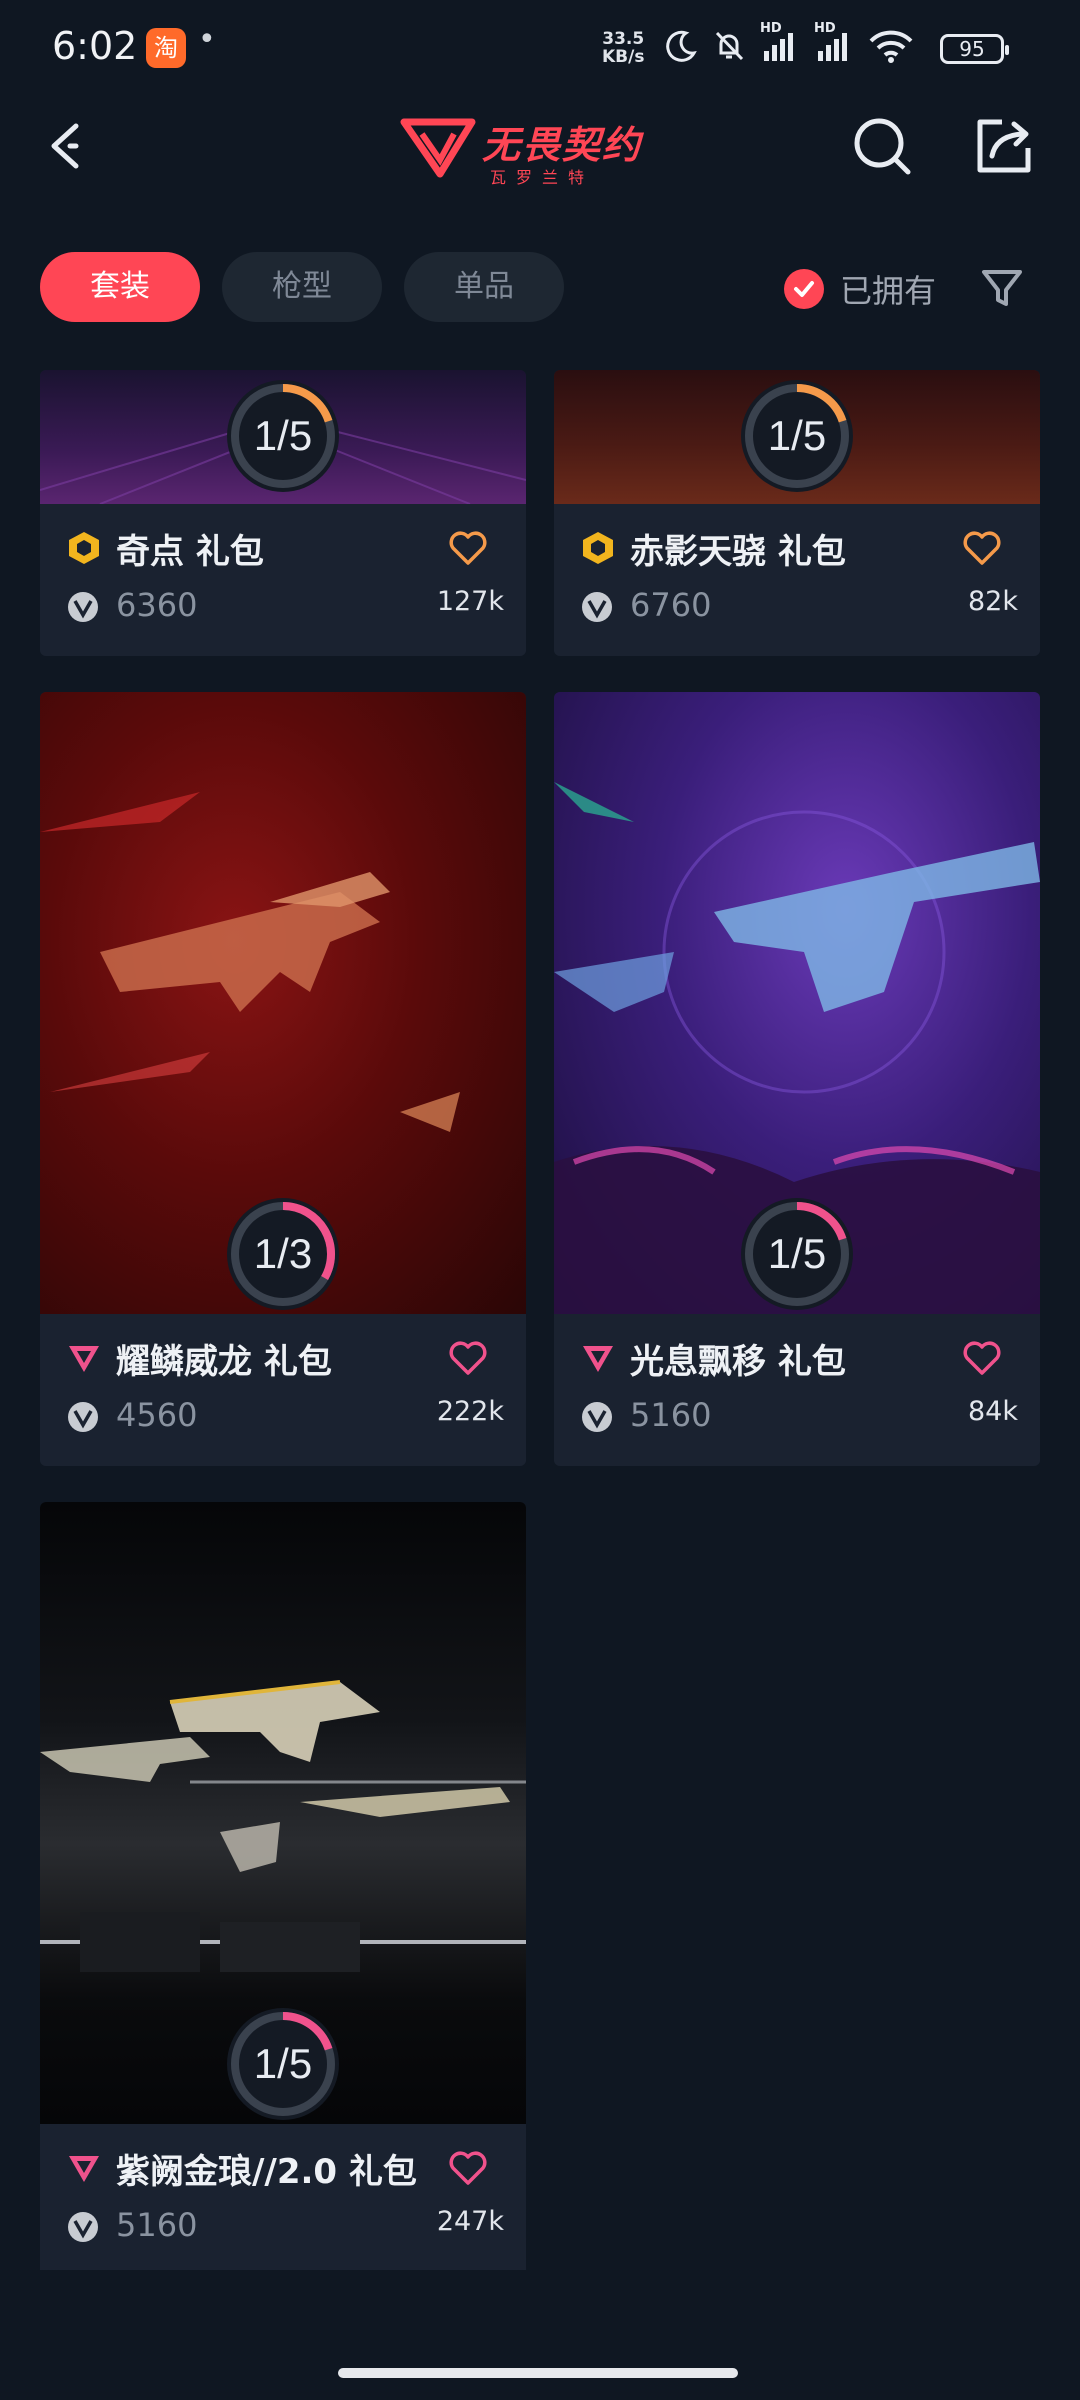 This screenshot has height=2400, width=1080. What do you see at coordinates (470, 601) in the screenshot?
I see `like-count: 127k` at bounding box center [470, 601].